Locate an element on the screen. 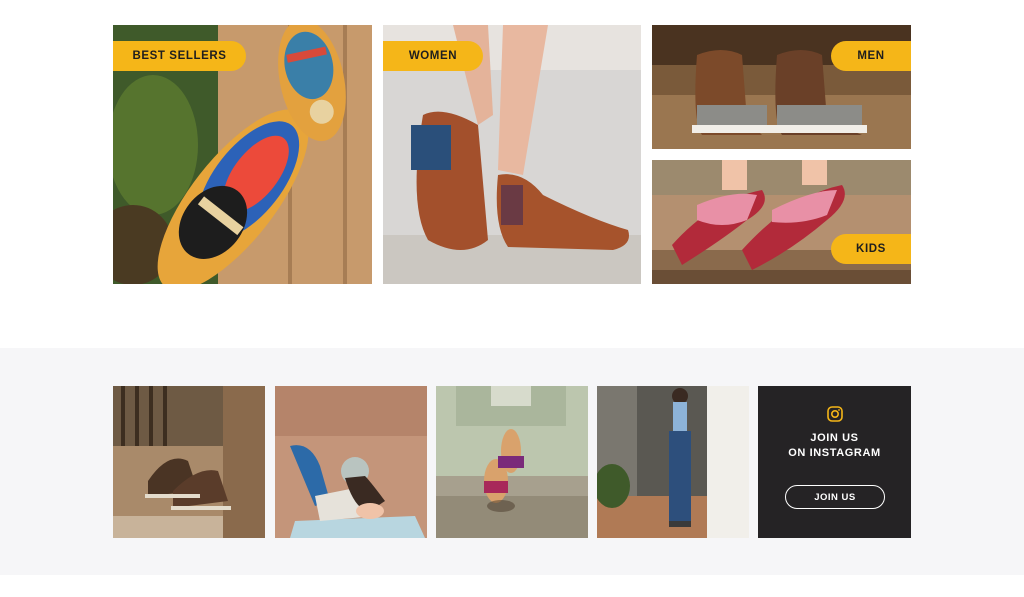 This screenshot has height=597, width=1024. category-tile-women: WOMEN is located at coordinates (512, 154).